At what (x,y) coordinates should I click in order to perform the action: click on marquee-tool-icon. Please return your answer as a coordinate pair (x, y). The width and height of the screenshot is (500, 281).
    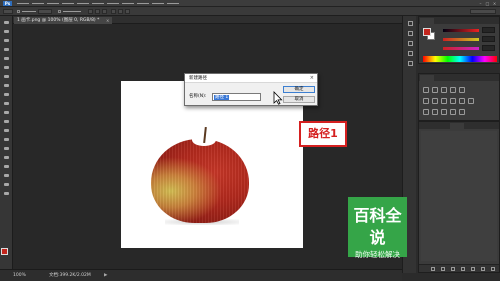
    Looking at the image, I should click on (6, 31).